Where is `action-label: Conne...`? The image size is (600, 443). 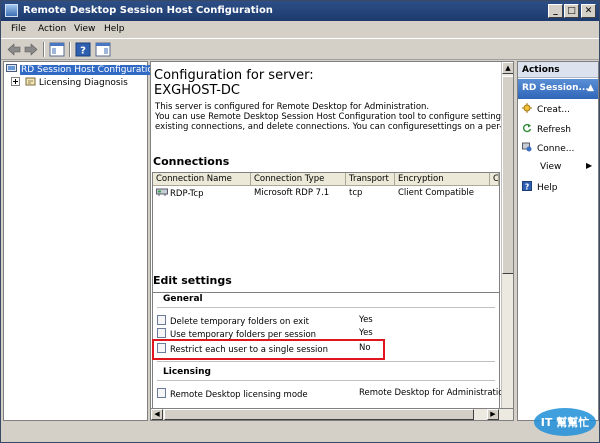 action-label: Conne... is located at coordinates (556, 149).